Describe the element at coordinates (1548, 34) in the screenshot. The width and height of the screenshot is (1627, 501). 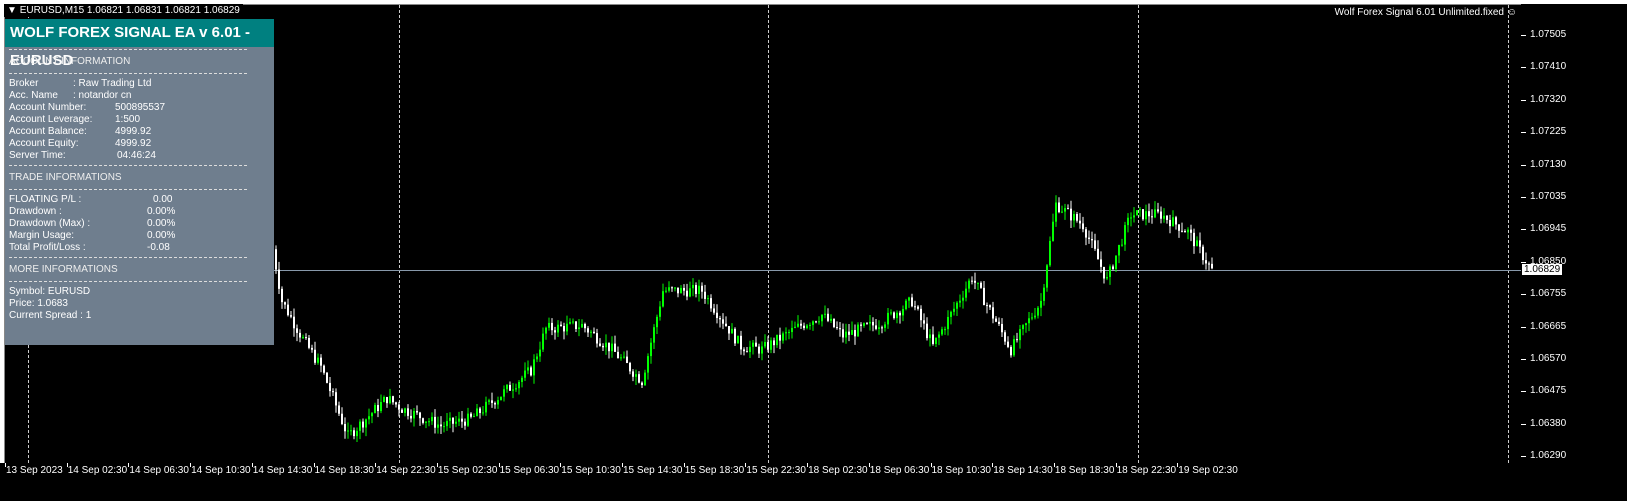
I see `price-label: 1.07505` at that location.